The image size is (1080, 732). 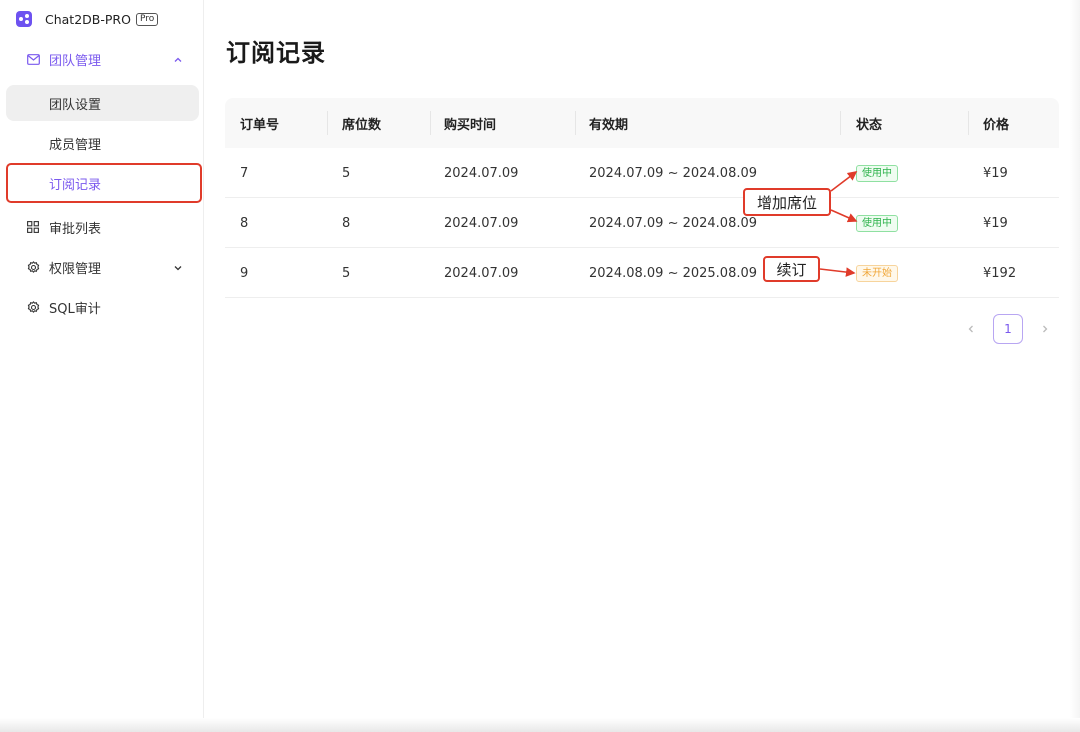 What do you see at coordinates (346, 223) in the screenshot?
I see `cell-seats: 8` at bounding box center [346, 223].